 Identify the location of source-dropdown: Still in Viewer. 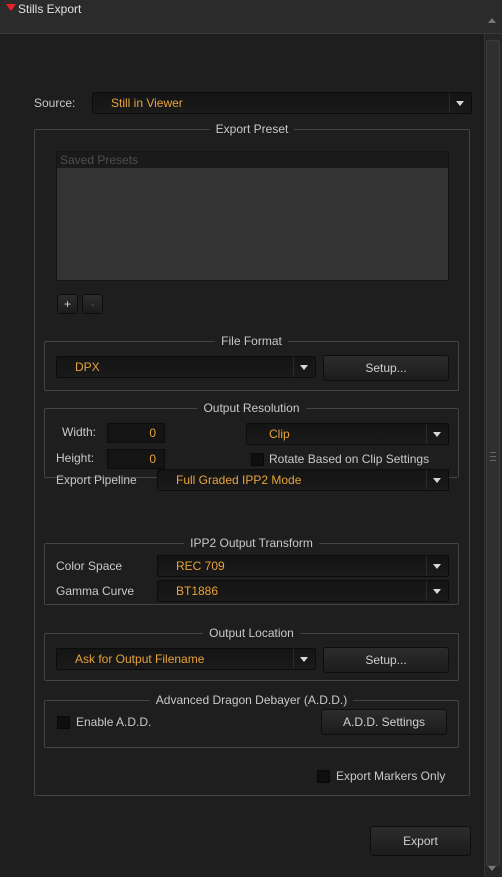
(282, 103).